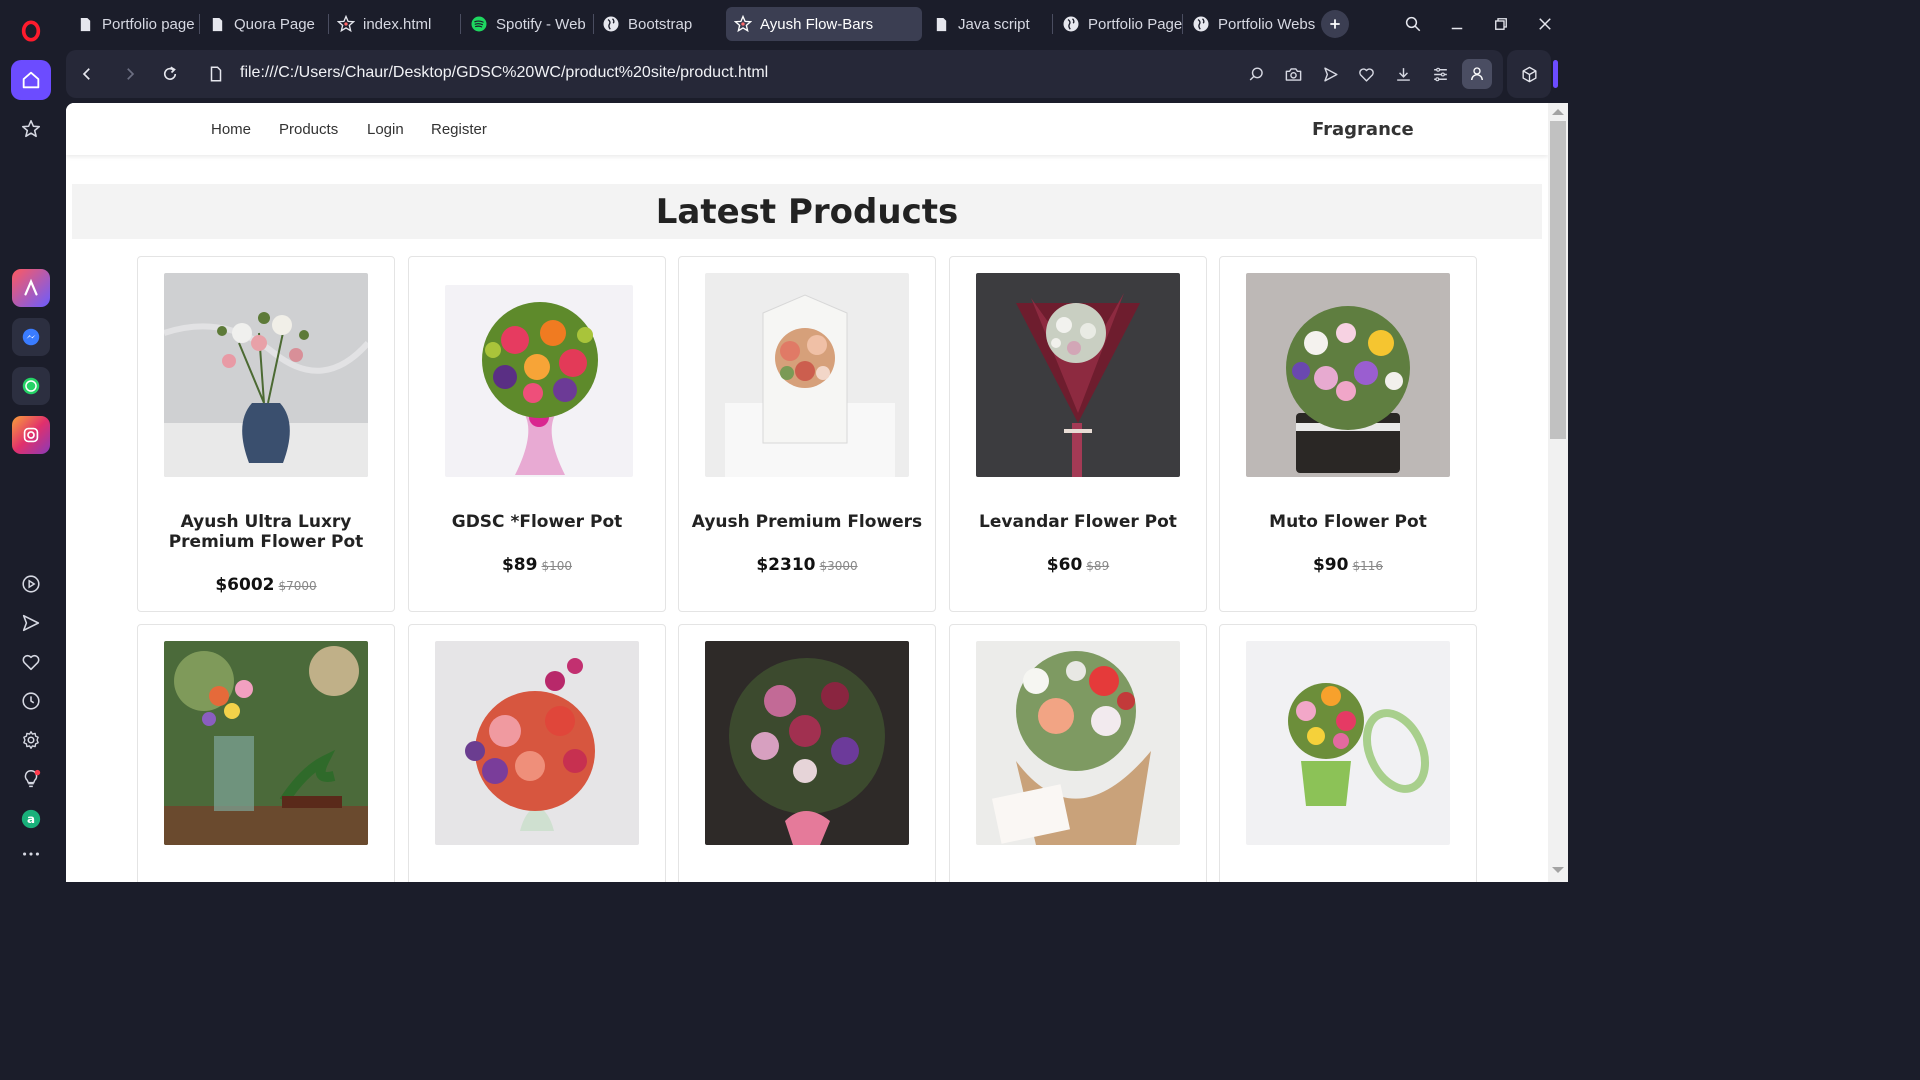 The width and height of the screenshot is (1920, 1080). I want to click on nav-home-link: Home, so click(231, 129).